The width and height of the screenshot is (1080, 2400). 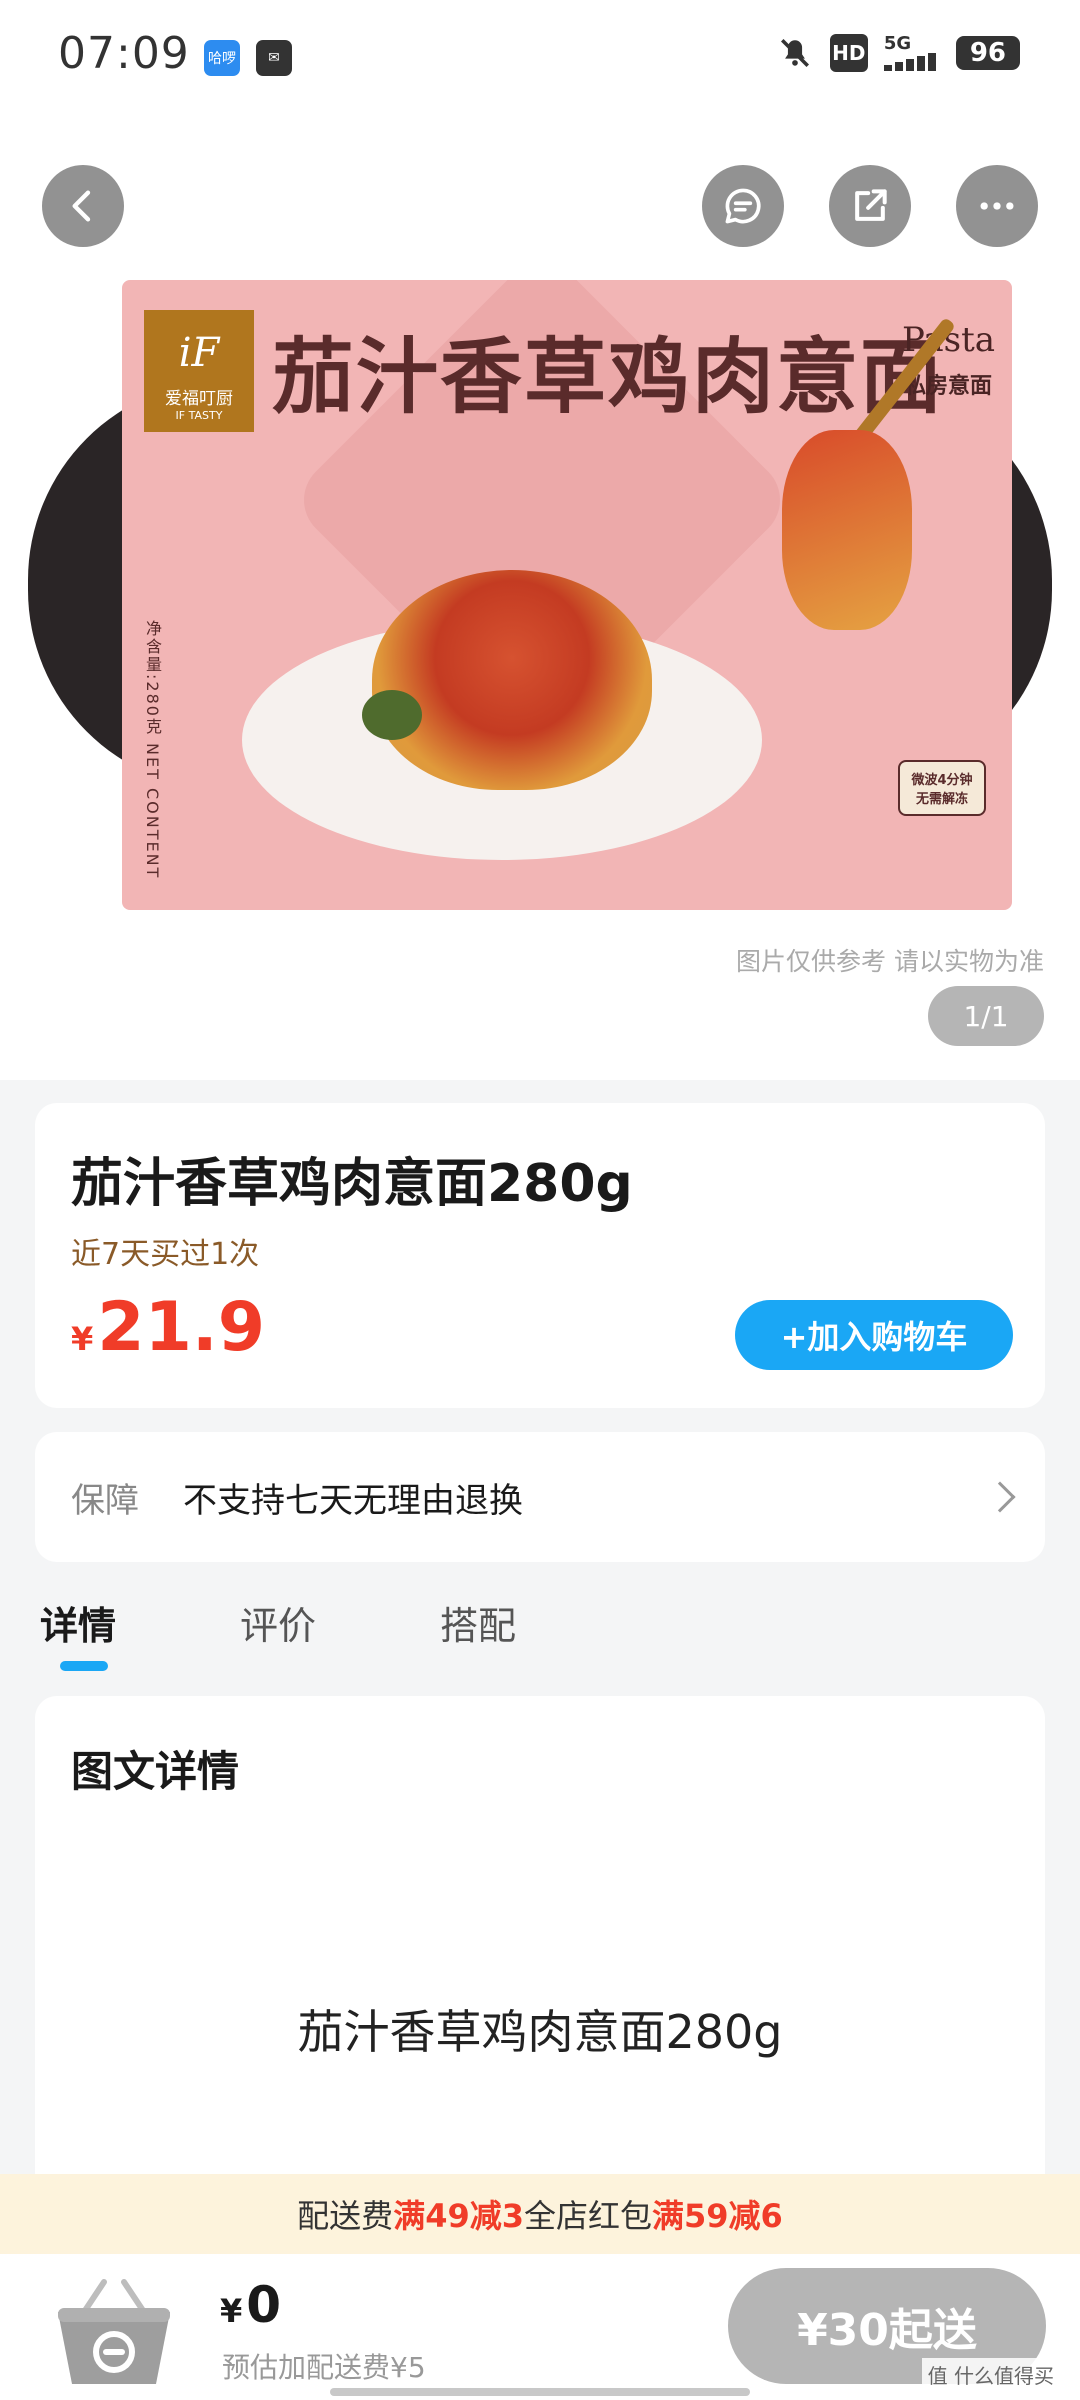 What do you see at coordinates (353, 1500) in the screenshot?
I see `guarantee-value: 不支持七天无理由退换` at bounding box center [353, 1500].